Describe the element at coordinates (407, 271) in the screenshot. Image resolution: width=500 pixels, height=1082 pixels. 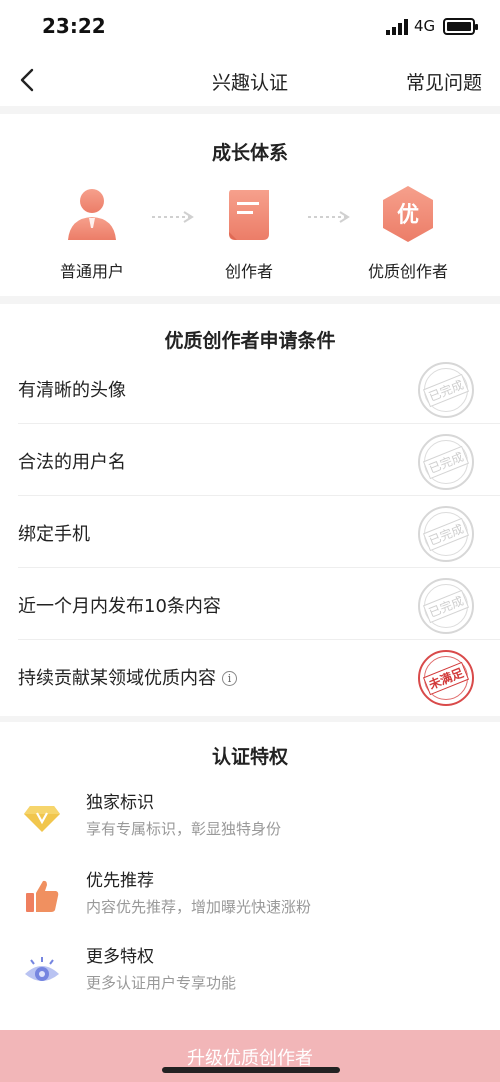
I see `step-label: 优质创作者` at that location.